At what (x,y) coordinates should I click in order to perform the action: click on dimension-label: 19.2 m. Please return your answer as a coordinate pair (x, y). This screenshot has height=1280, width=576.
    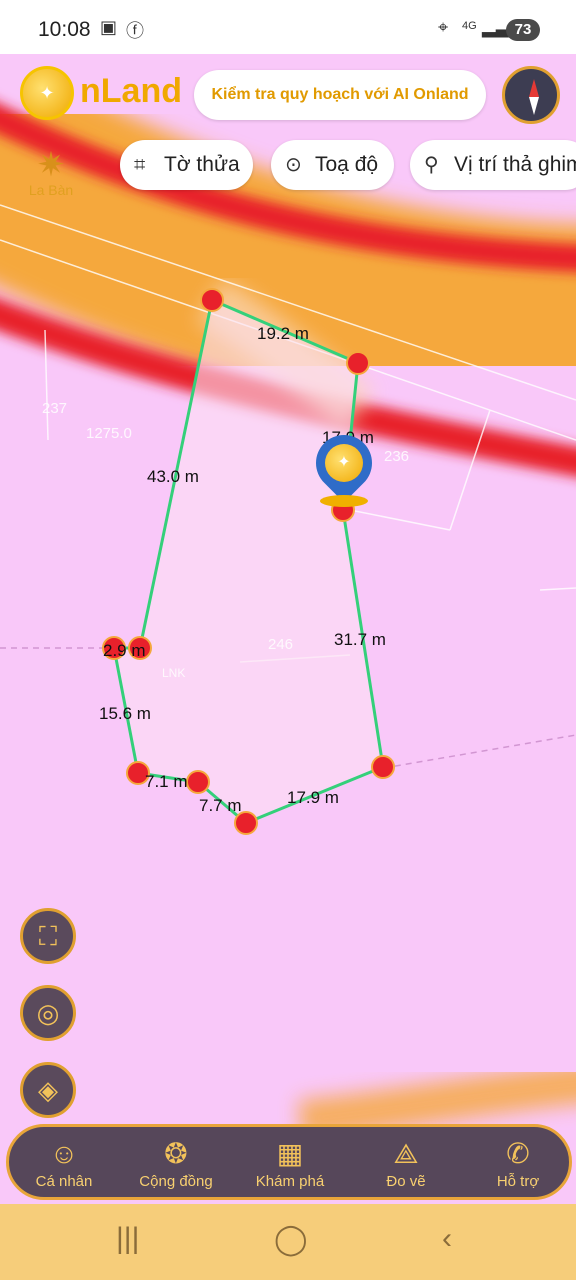
    Looking at the image, I should click on (283, 333).